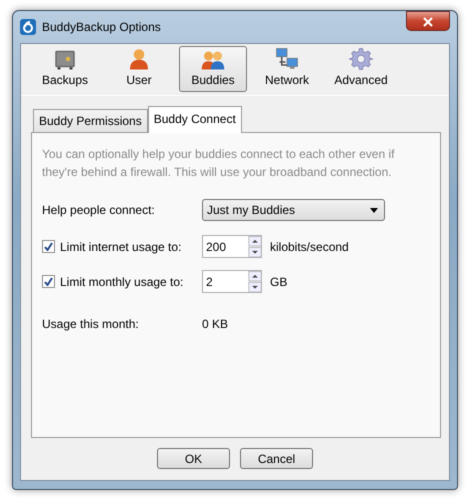 This screenshot has height=504, width=472. What do you see at coordinates (91, 324) in the screenshot?
I see `usage-label: Usage this month:` at bounding box center [91, 324].